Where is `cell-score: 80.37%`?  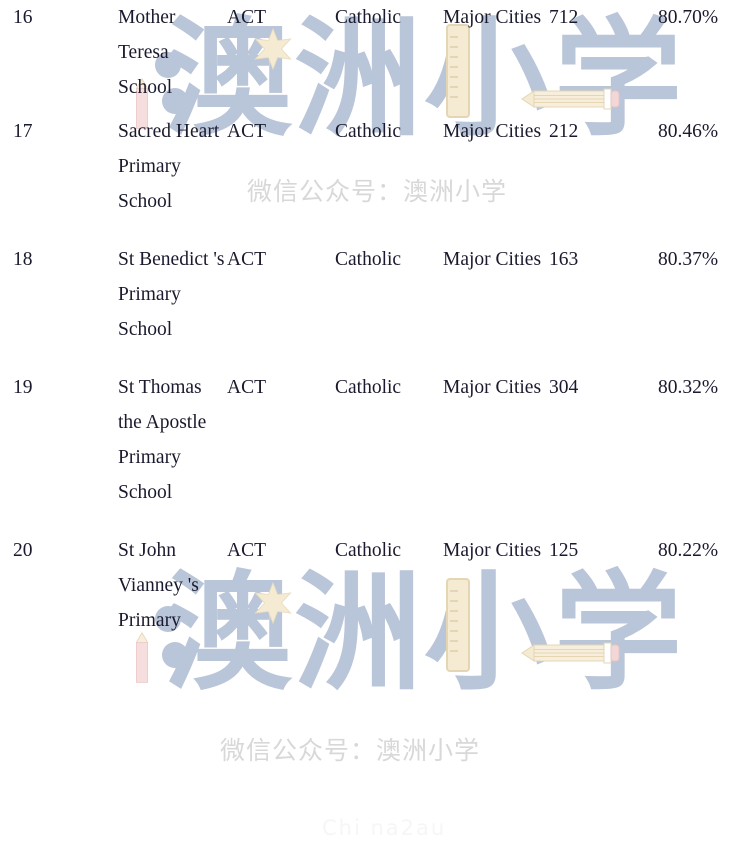
cell-score: 80.37% is located at coordinates (688, 259).